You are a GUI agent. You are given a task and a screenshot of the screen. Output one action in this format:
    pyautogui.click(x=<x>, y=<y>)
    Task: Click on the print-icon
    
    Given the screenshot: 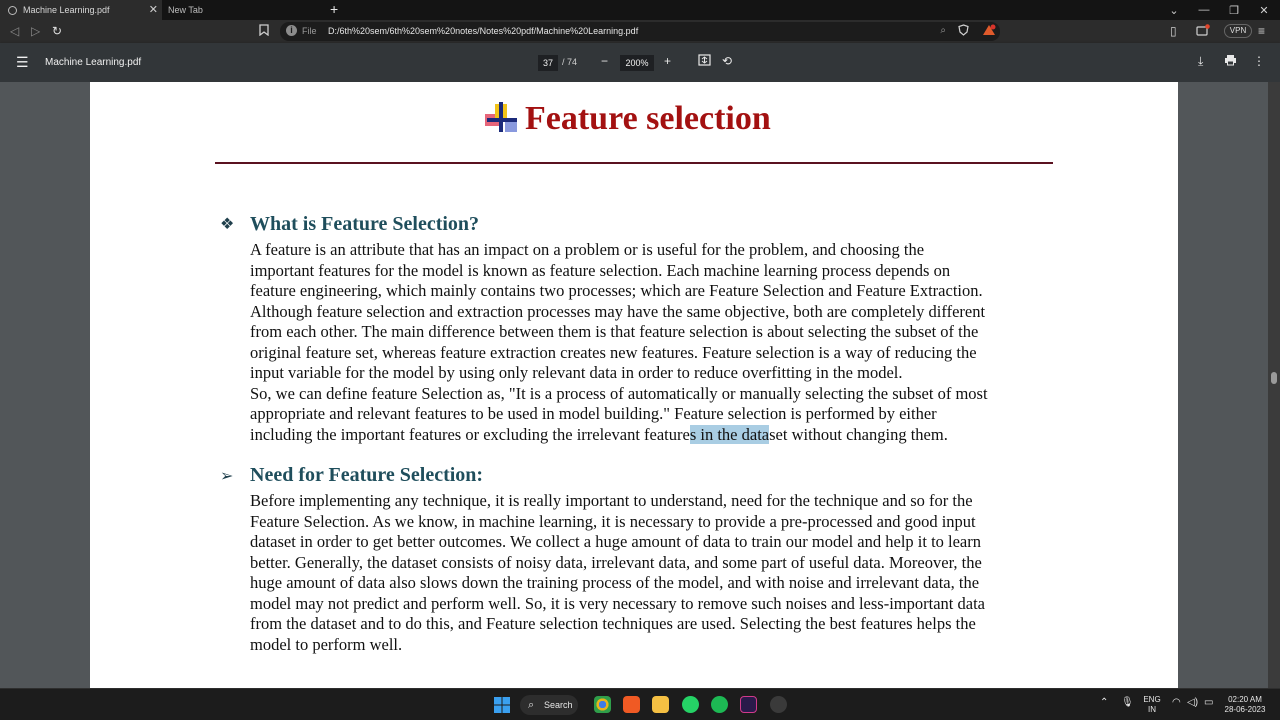 What is the action you would take?
    pyautogui.click(x=1230, y=61)
    